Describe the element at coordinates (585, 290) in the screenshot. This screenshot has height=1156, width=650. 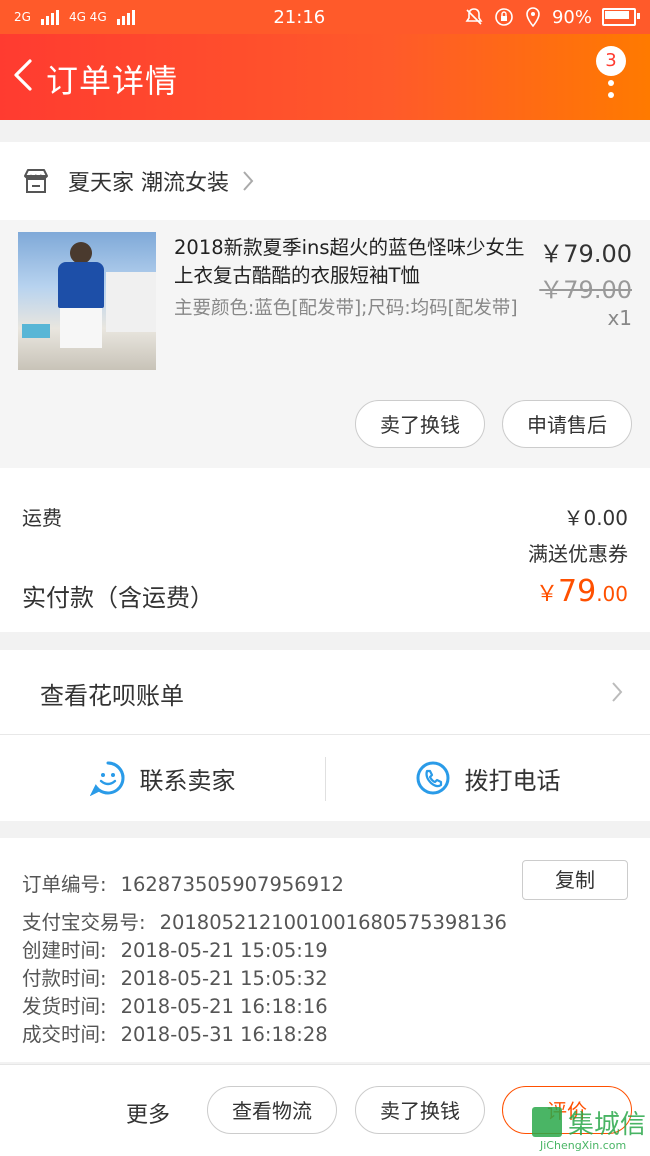
I see `original-price: ￥79.00` at that location.